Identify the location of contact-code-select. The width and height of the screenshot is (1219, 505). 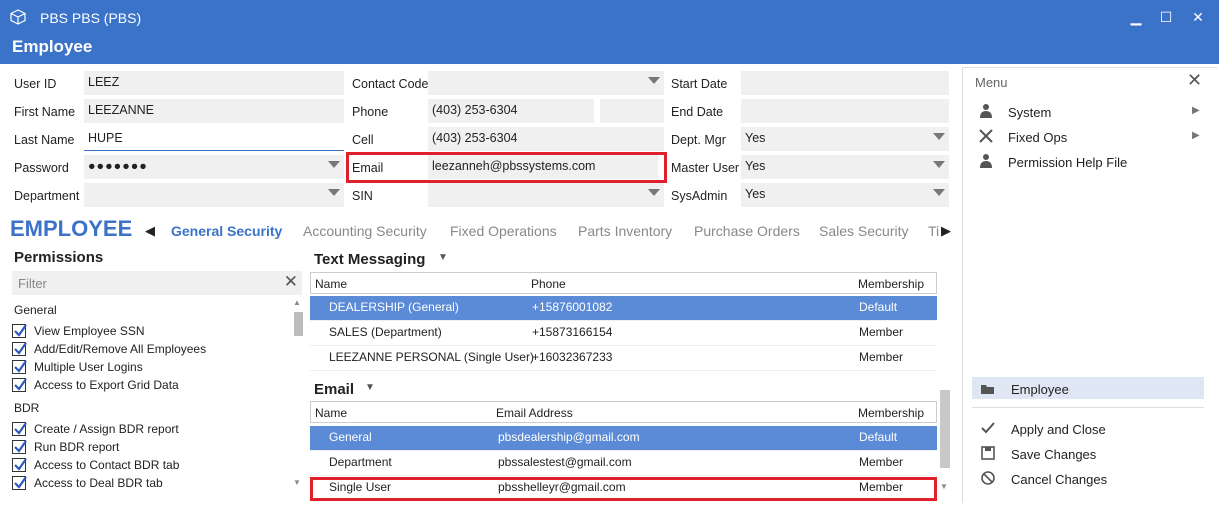
(546, 83).